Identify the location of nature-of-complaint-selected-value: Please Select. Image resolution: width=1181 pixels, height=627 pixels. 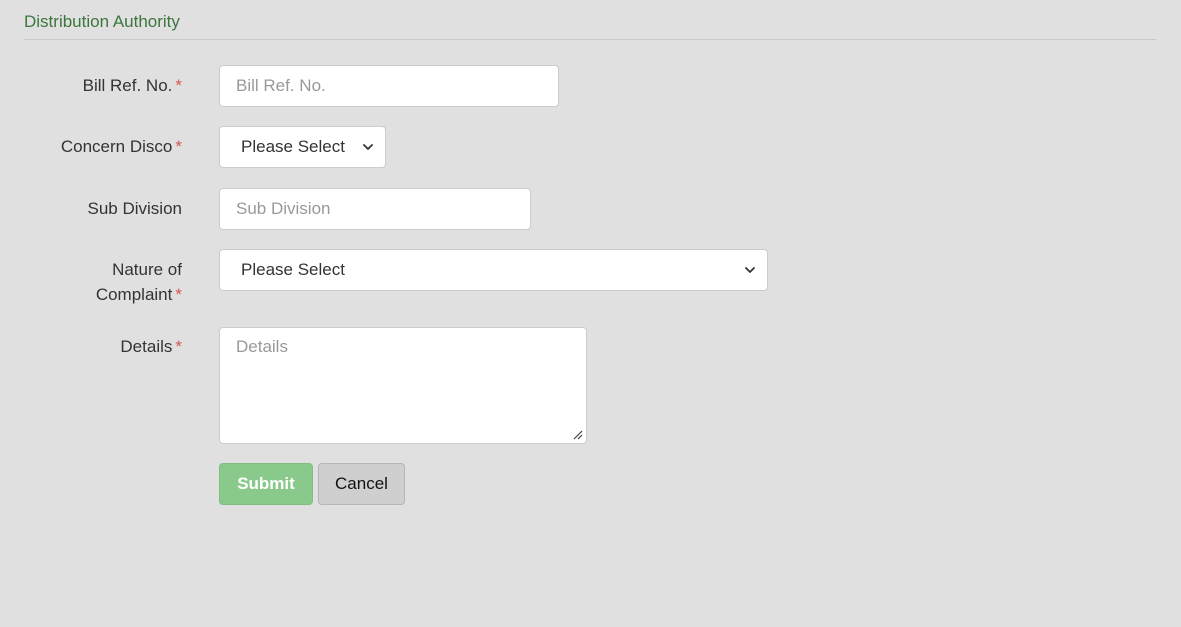
(293, 269).